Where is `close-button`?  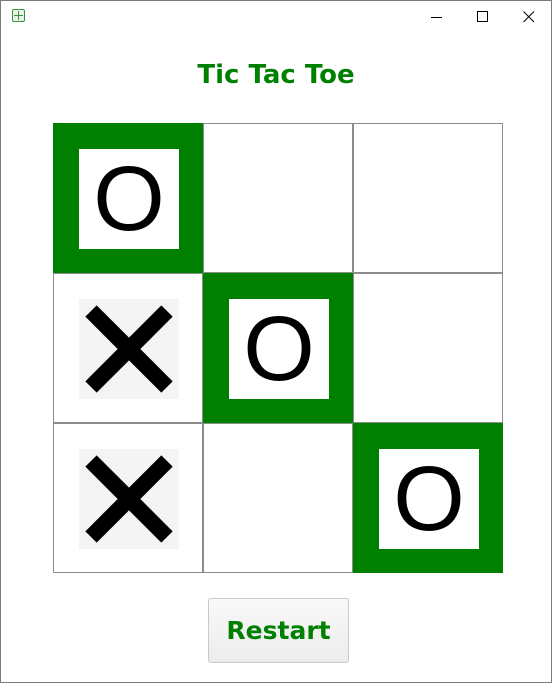
close-button is located at coordinates (529, 16).